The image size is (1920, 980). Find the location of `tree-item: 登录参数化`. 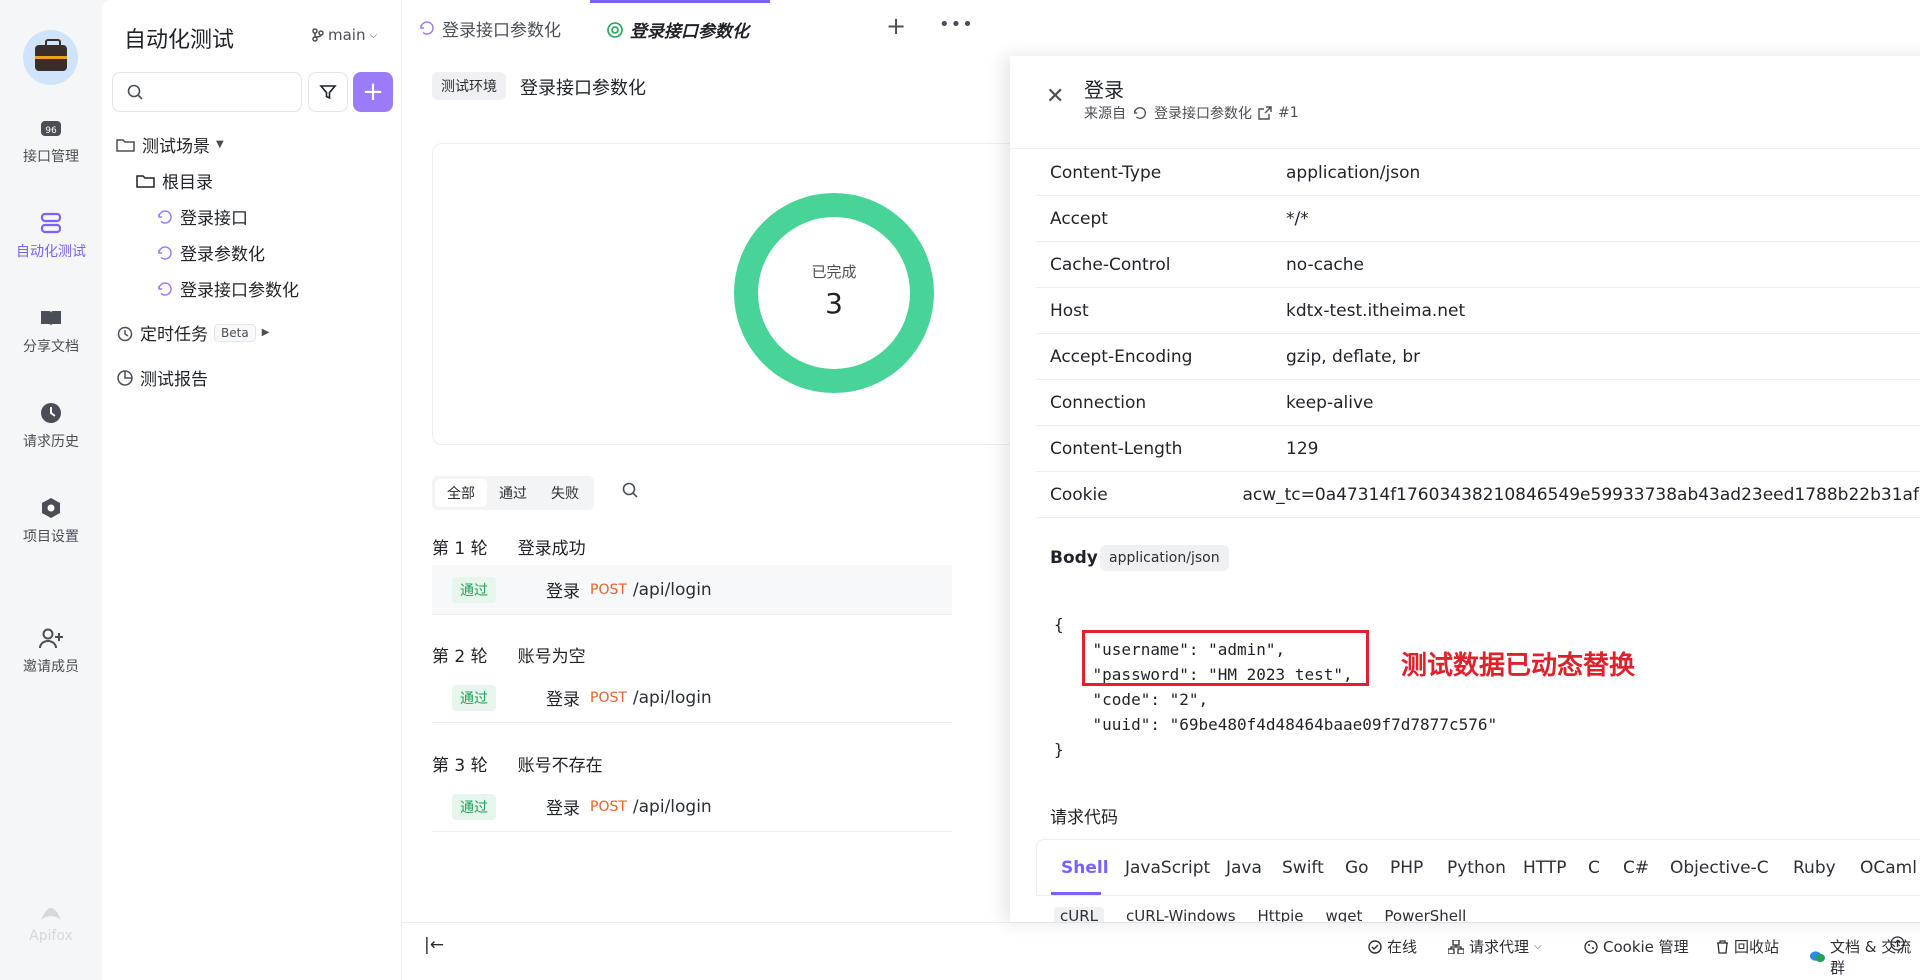

tree-item: 登录参数化 is located at coordinates (210, 252).